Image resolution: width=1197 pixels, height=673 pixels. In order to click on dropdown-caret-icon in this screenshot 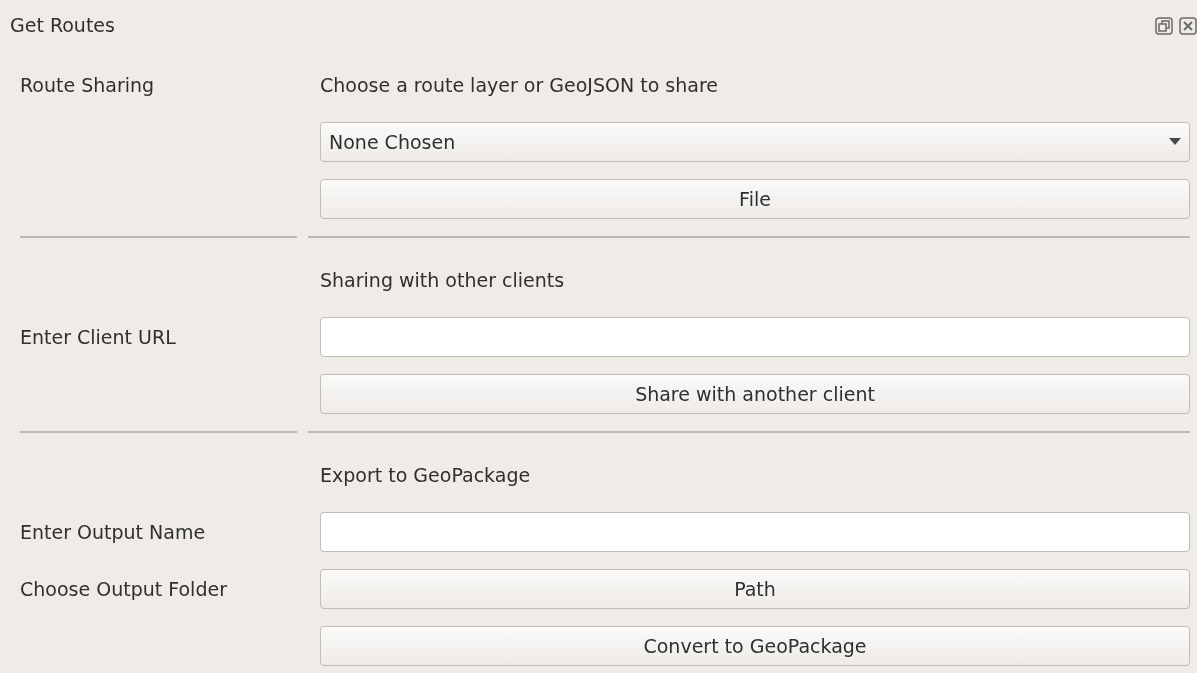, I will do `click(1175, 142)`.